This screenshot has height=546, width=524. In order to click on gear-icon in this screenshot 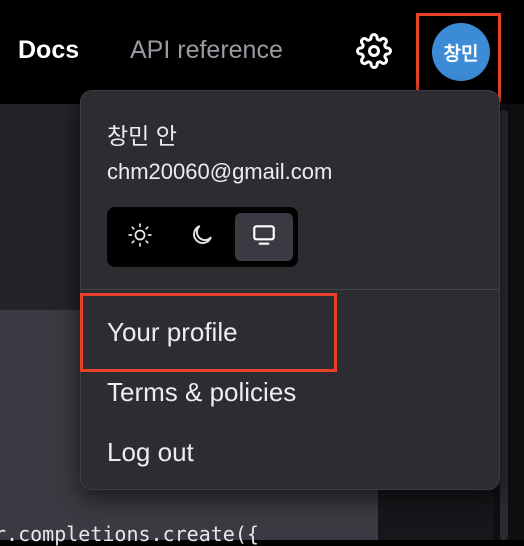, I will do `click(374, 51)`.